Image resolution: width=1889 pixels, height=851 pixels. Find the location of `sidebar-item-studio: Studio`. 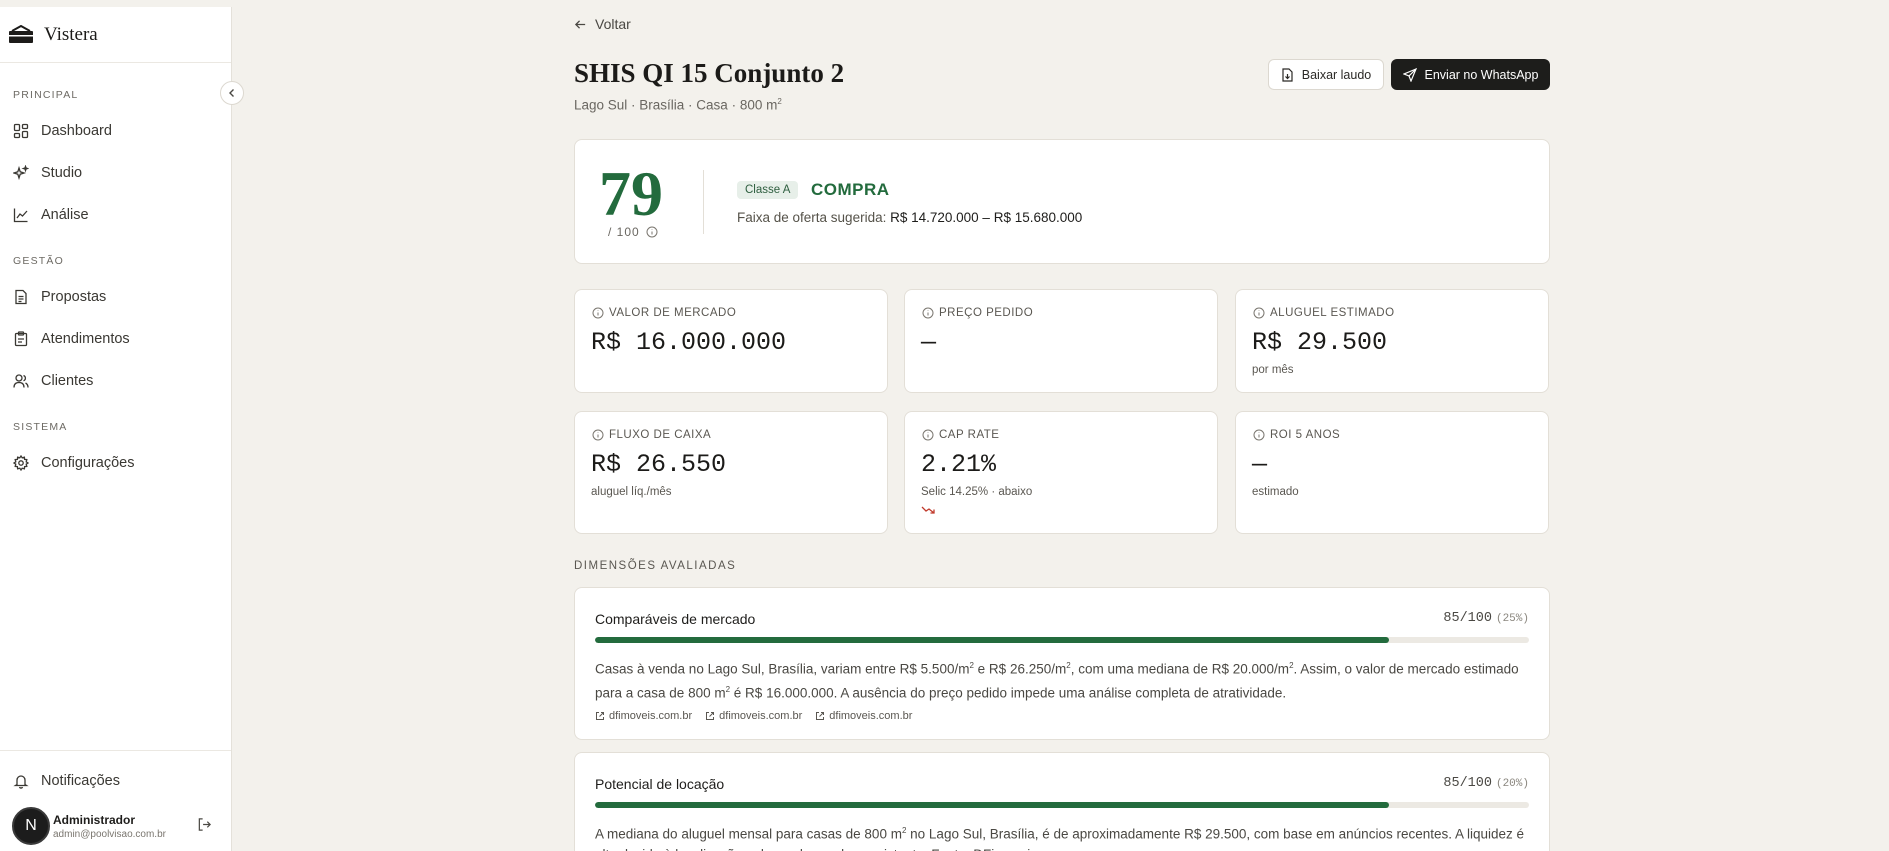

sidebar-item-studio: Studio is located at coordinates (47, 173).